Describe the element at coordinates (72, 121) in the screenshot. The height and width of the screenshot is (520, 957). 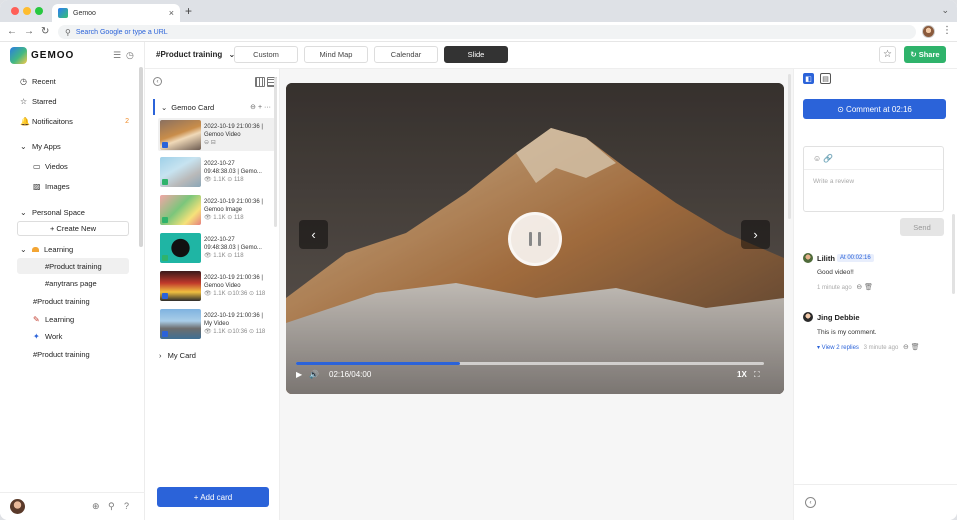
I see `sidebar-item-notifications: 🔔 Notificaitons 2` at that location.